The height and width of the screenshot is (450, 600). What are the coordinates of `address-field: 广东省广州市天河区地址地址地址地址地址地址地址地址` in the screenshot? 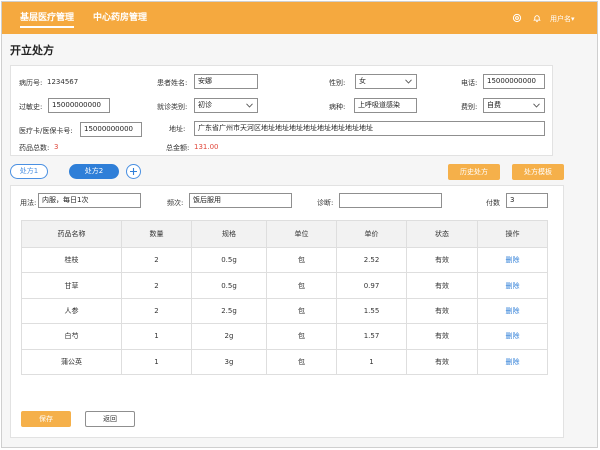 It's located at (369, 128).